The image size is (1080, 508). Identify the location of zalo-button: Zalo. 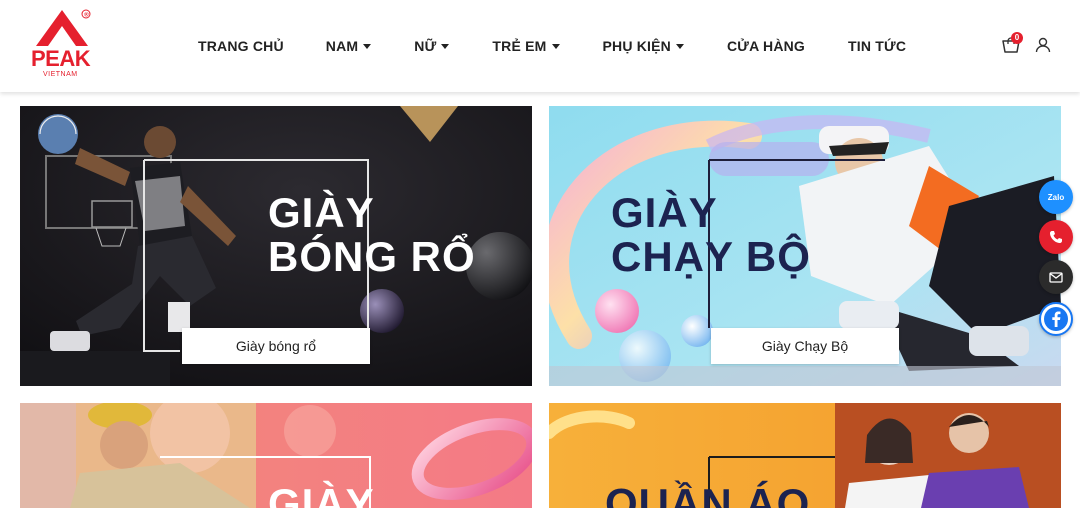
(1056, 197).